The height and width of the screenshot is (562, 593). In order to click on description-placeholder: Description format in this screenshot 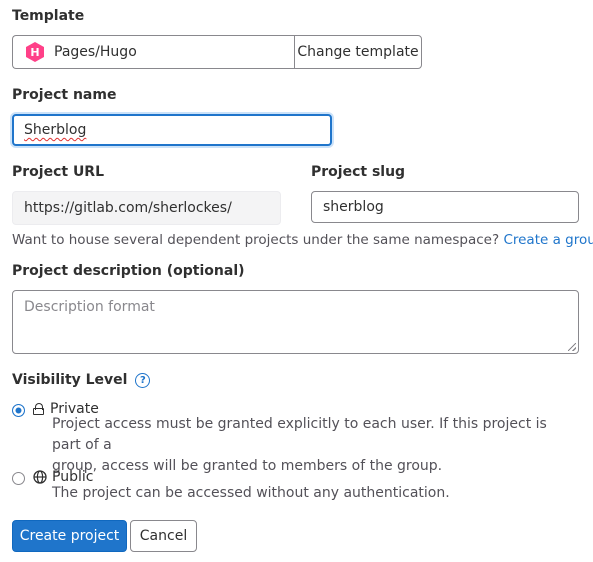, I will do `click(89, 307)`.